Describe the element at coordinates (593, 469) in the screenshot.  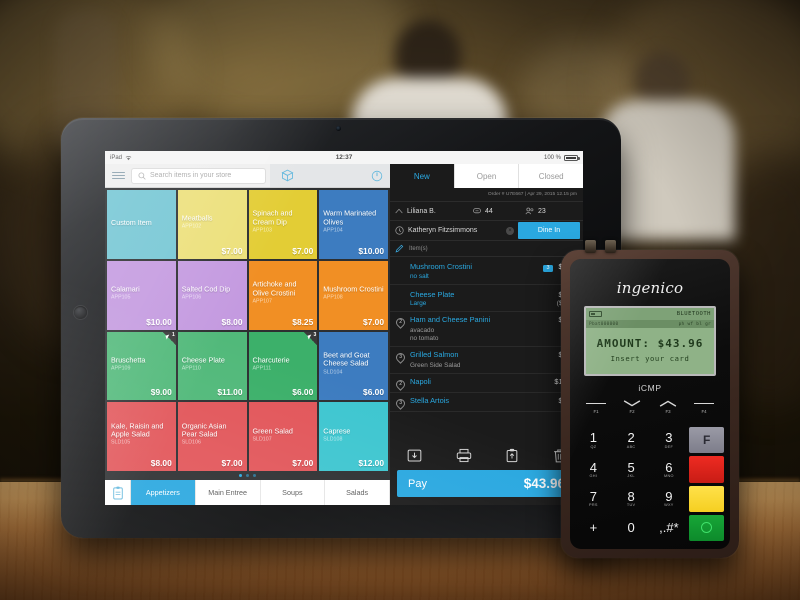
I see `keypad-key-4: 4 GHI` at that location.